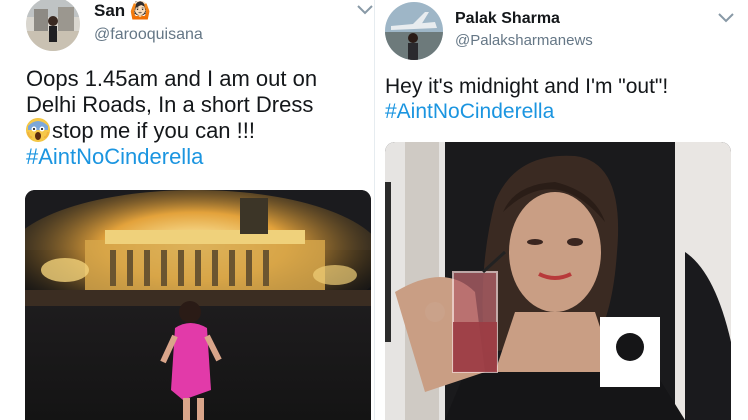 The image size is (748, 420). I want to click on tweet-line-with-emoji: stop me if you can !!!, so click(171, 131).